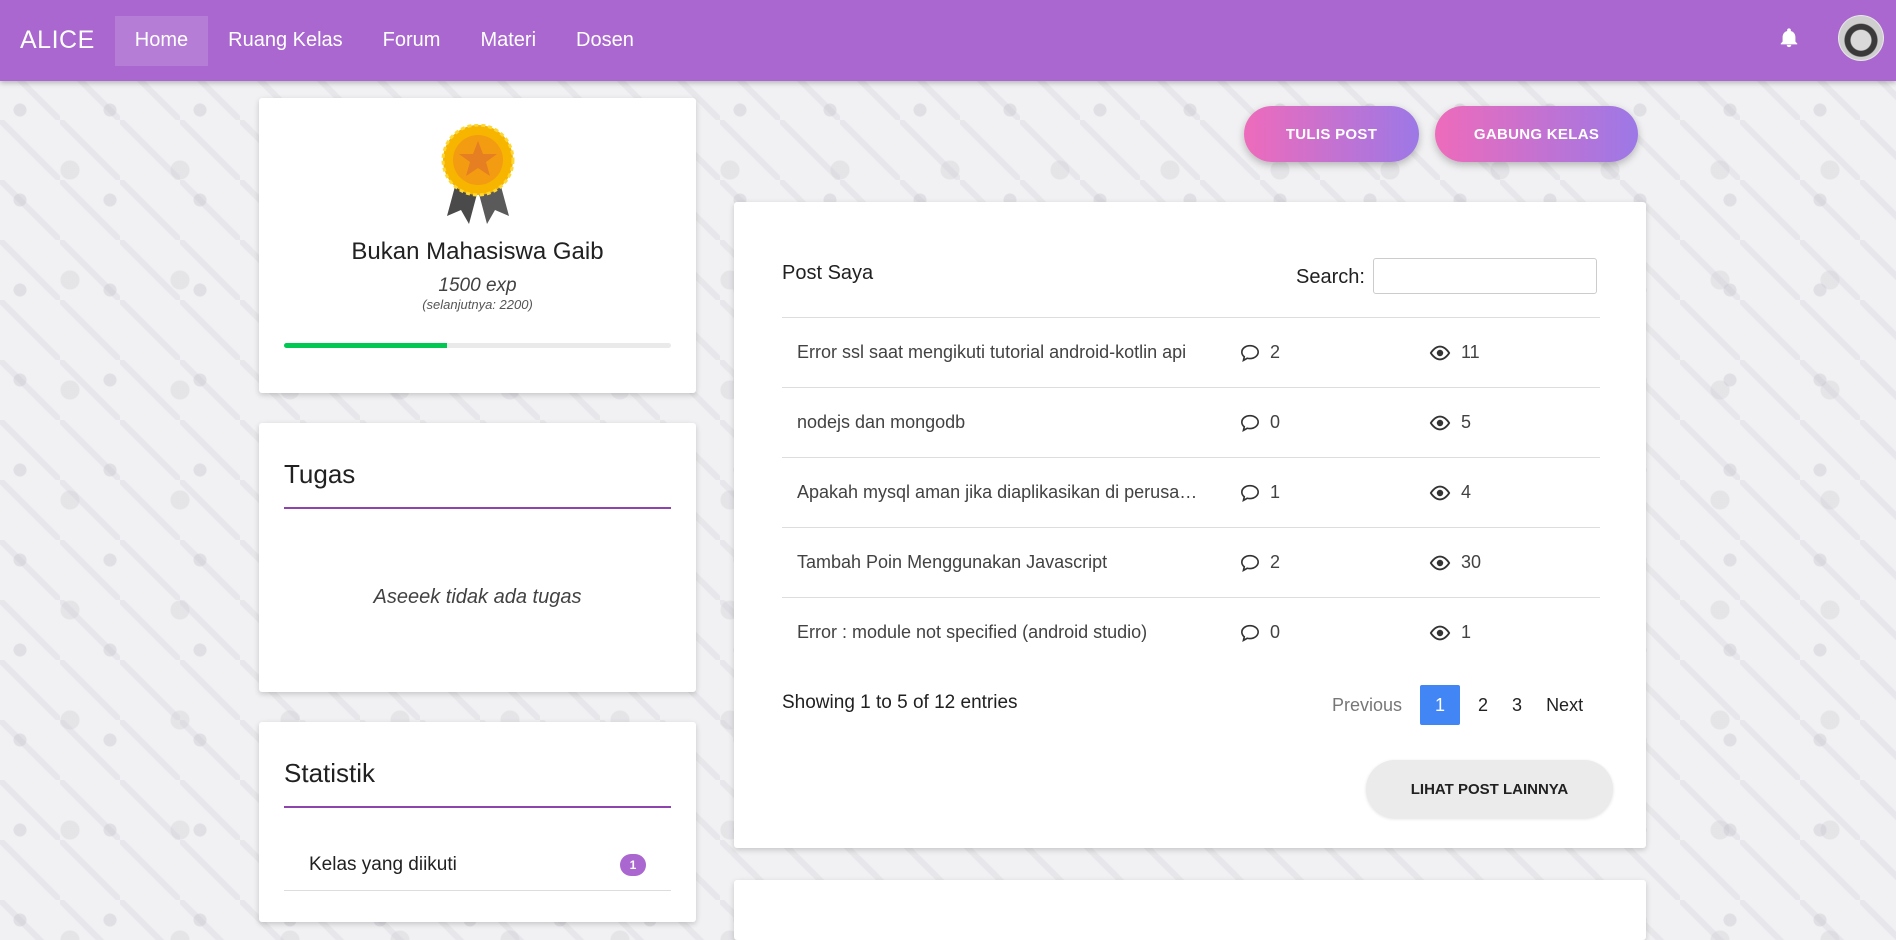 This screenshot has height=940, width=1896. What do you see at coordinates (1470, 352) in the screenshot?
I see `views-value: 11` at bounding box center [1470, 352].